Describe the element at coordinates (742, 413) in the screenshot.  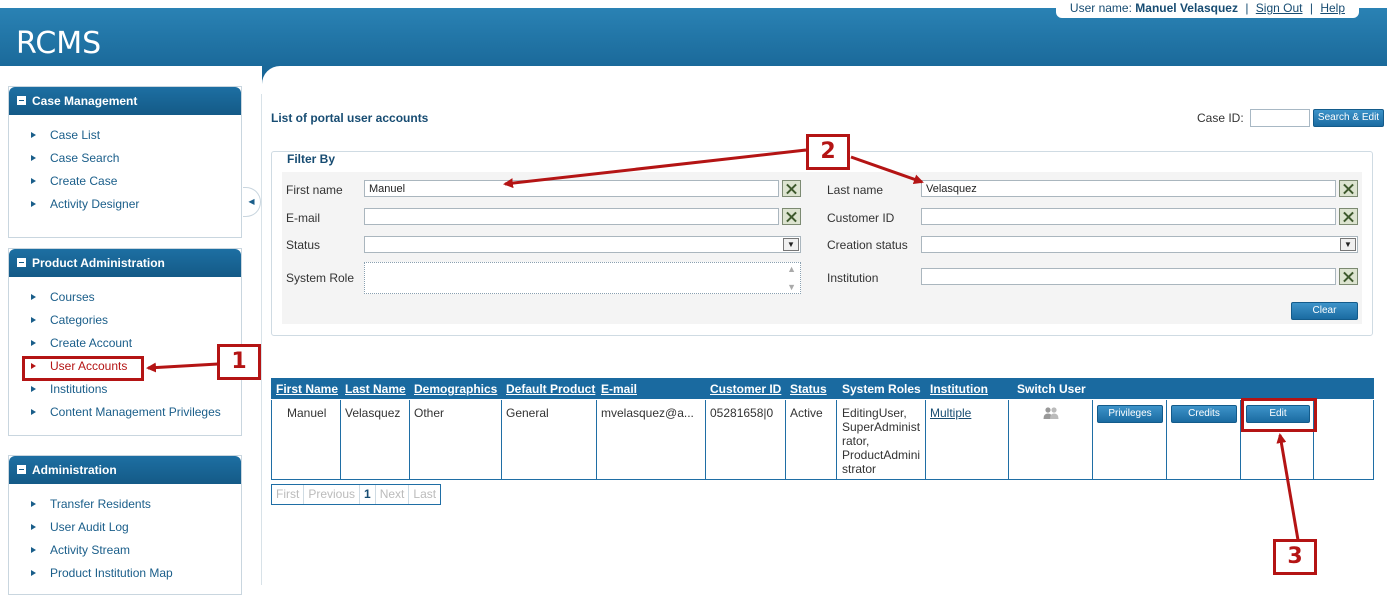
I see `cell-customer-id: 05281658|0` at that location.